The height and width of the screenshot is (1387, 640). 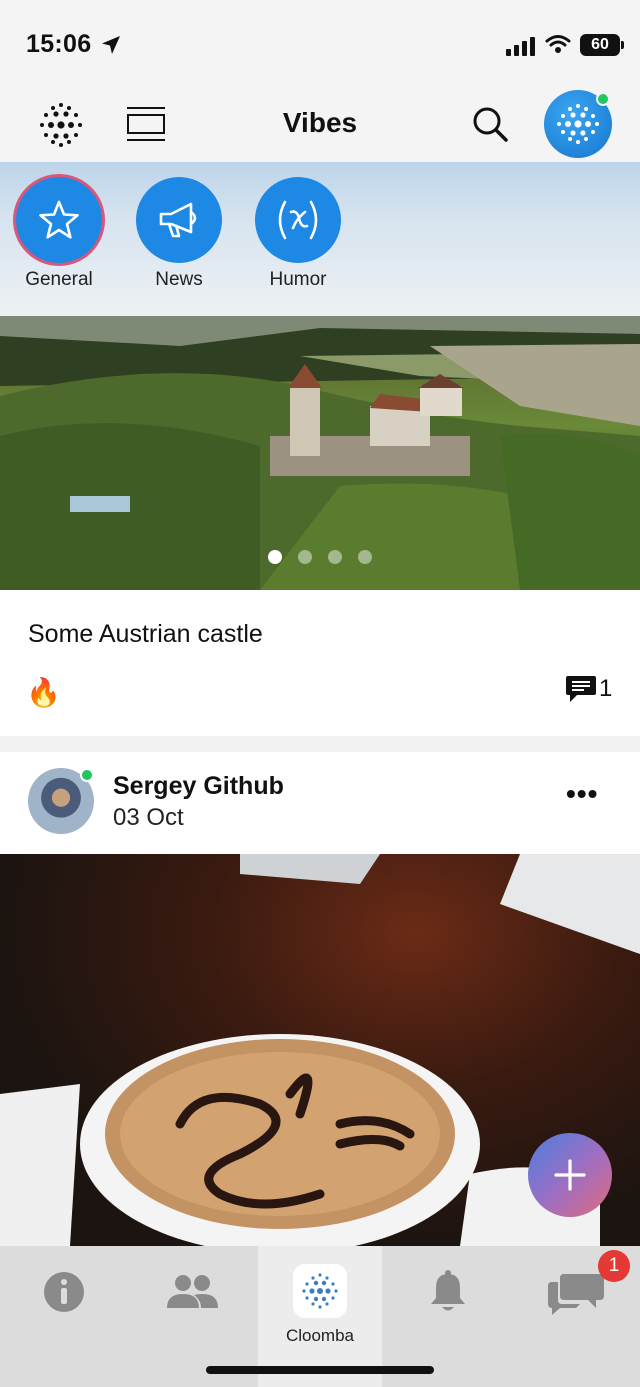 What do you see at coordinates (298, 279) in the screenshot?
I see `category-label: Humor` at bounding box center [298, 279].